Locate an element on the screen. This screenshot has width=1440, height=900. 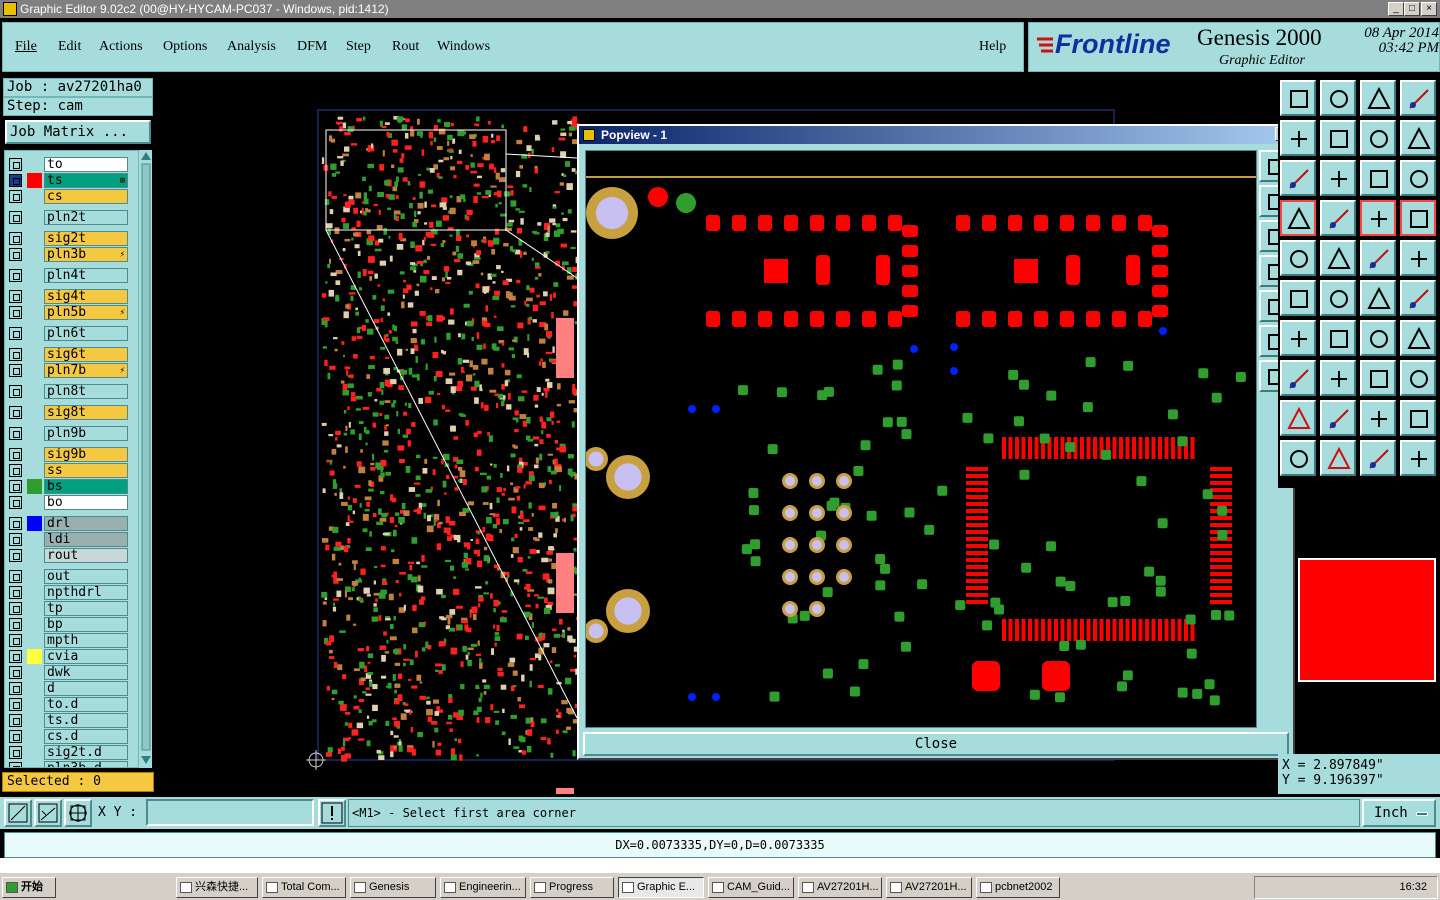
mirror-icon is located at coordinates (1418, 138).